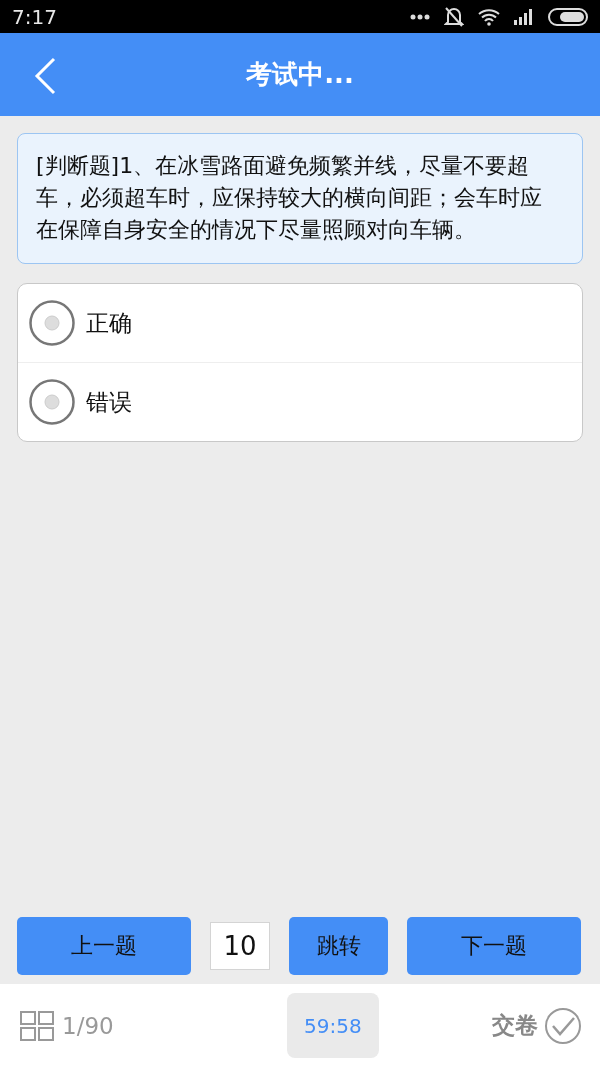 The height and width of the screenshot is (1067, 600). Describe the element at coordinates (454, 16) in the screenshot. I see `muted-bell-icon` at that location.